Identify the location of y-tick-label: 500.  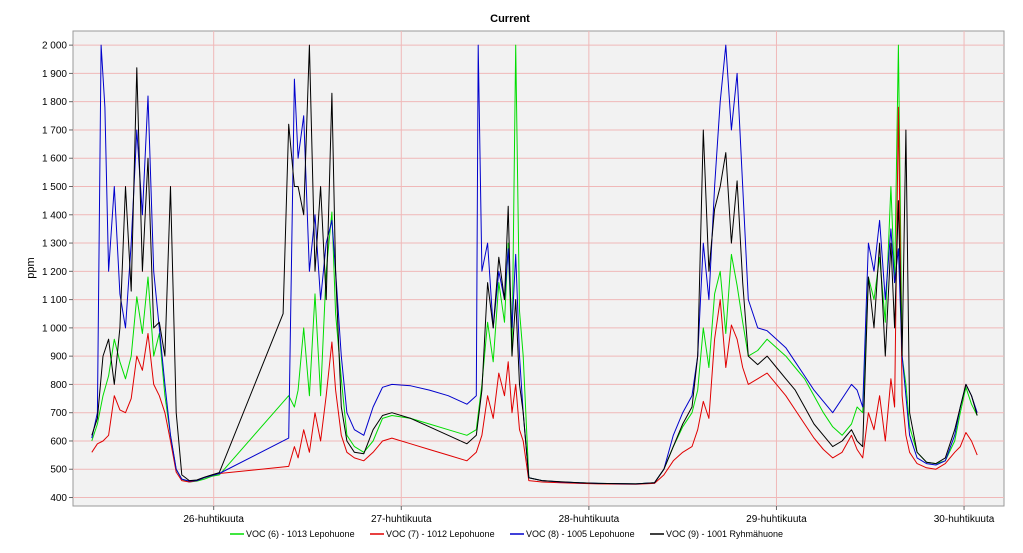
(58, 470).